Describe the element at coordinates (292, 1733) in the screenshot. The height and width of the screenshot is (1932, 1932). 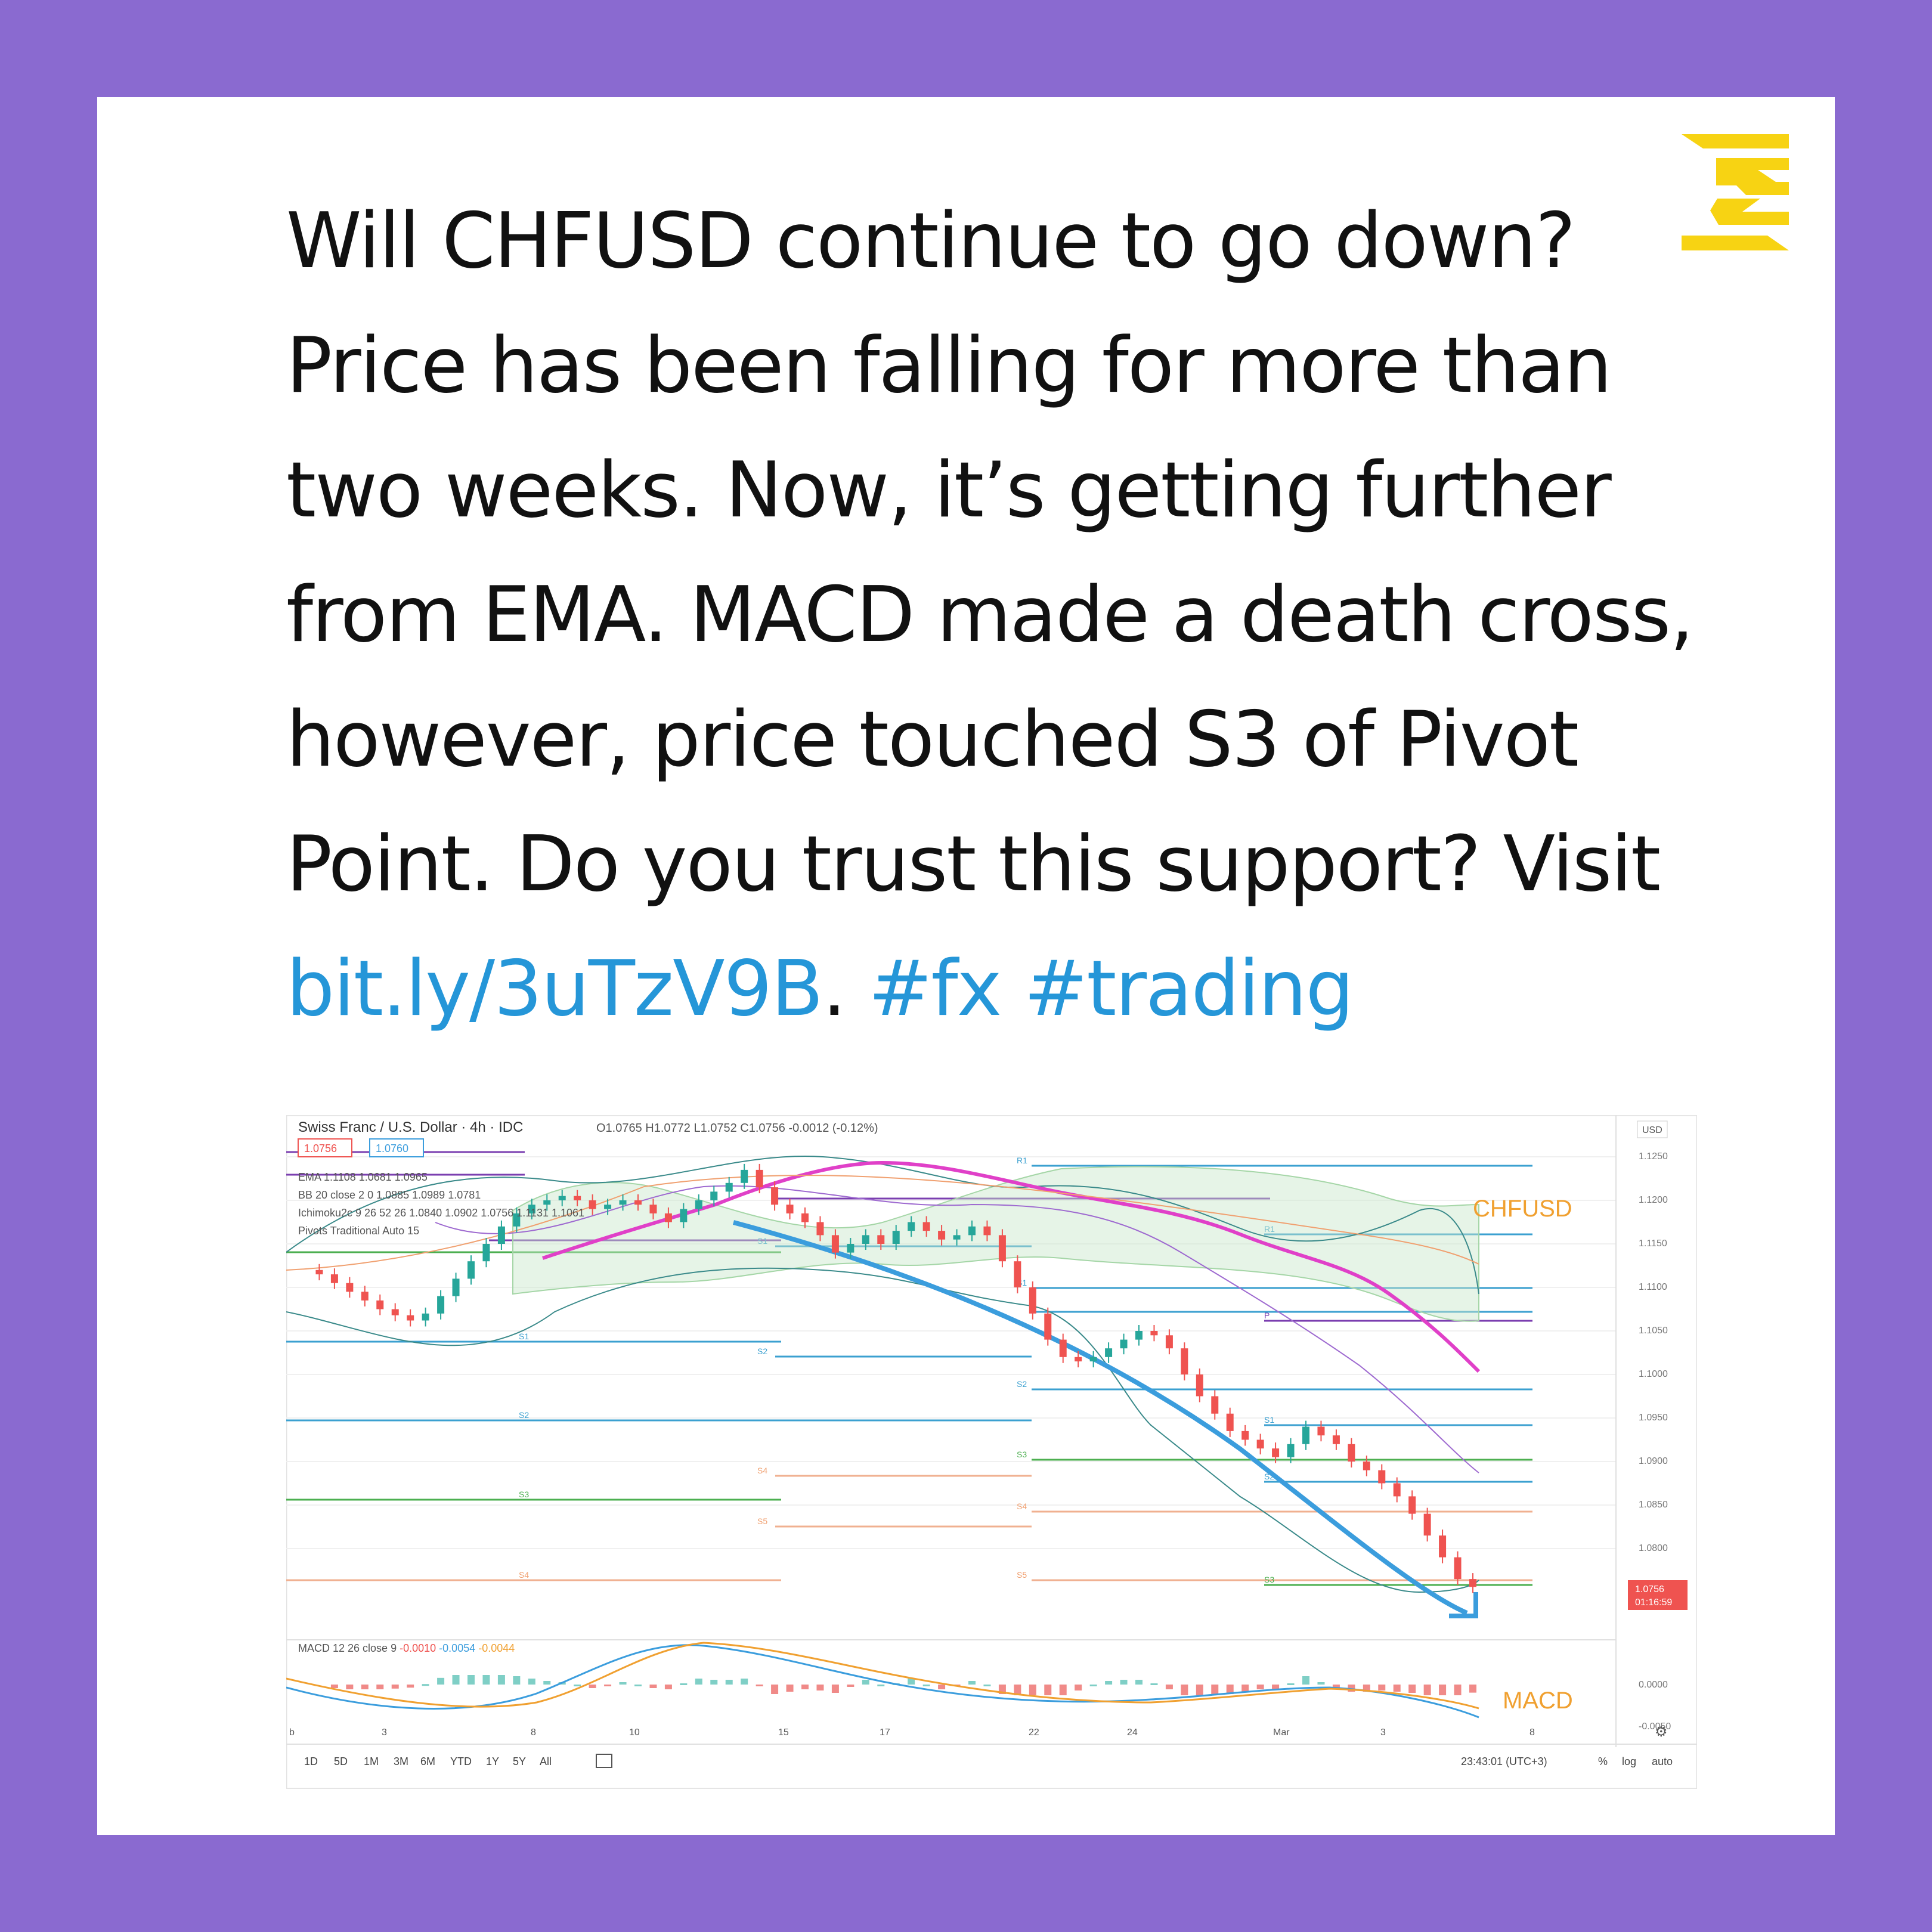
I see `time-tick: b` at that location.